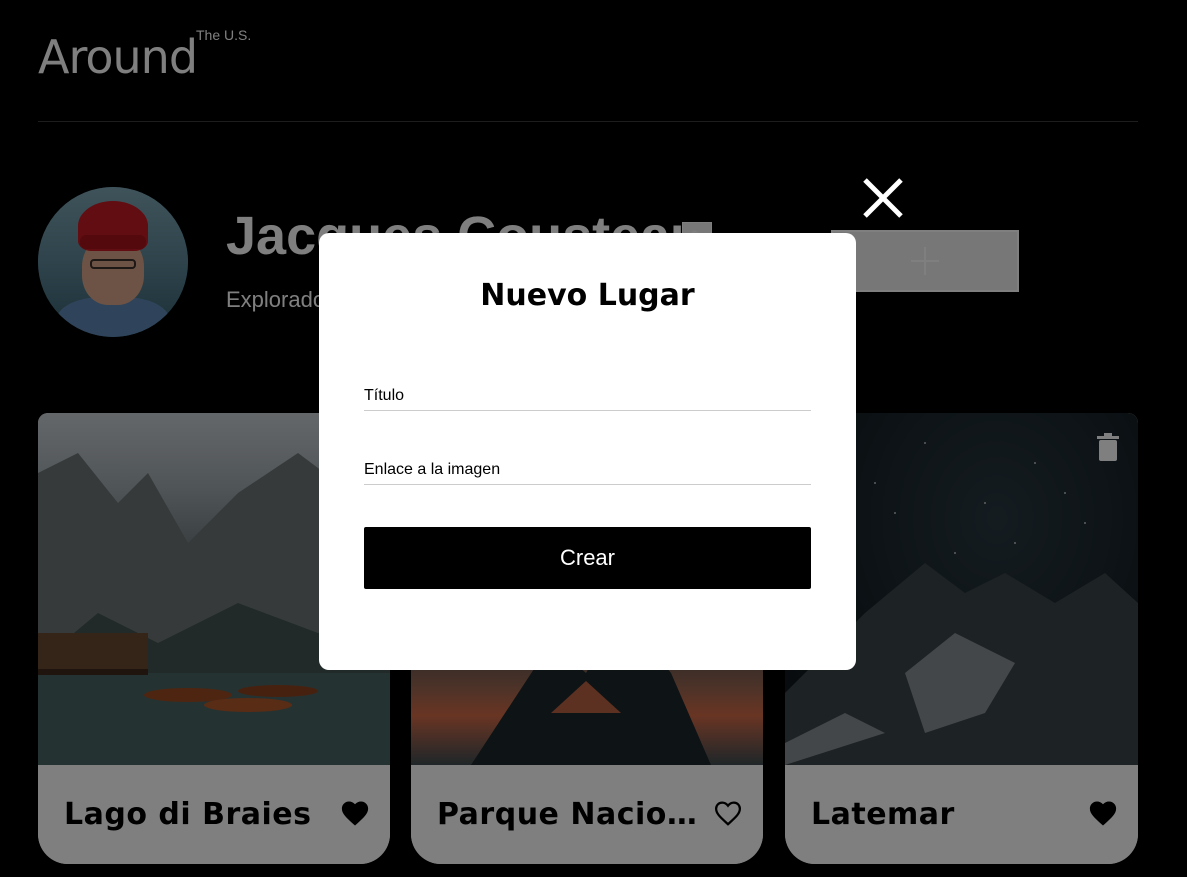  Describe the element at coordinates (587, 558) in the screenshot. I see `create-button: Crear` at that location.